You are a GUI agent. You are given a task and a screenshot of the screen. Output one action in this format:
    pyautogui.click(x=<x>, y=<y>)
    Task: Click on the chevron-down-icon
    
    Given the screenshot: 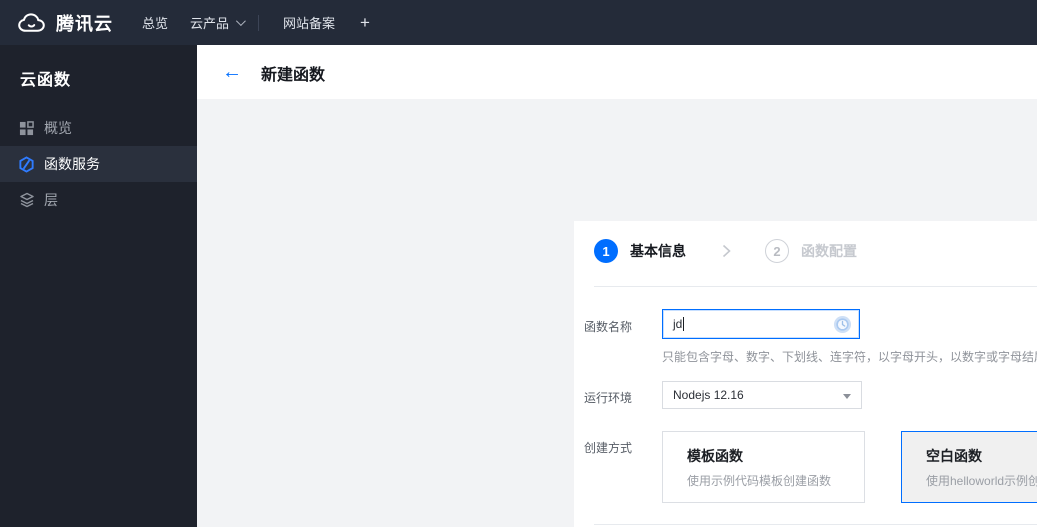 What is the action you would take?
    pyautogui.click(x=240, y=21)
    